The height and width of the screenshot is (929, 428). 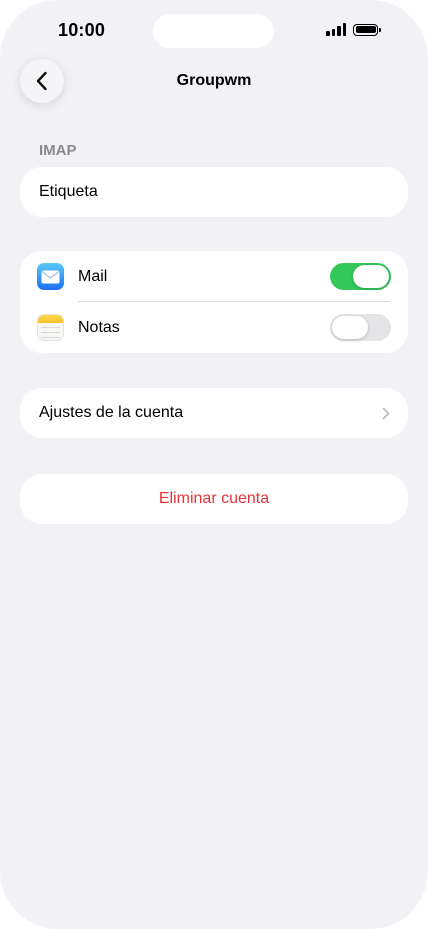 What do you see at coordinates (367, 29) in the screenshot?
I see `battery-icon` at bounding box center [367, 29].